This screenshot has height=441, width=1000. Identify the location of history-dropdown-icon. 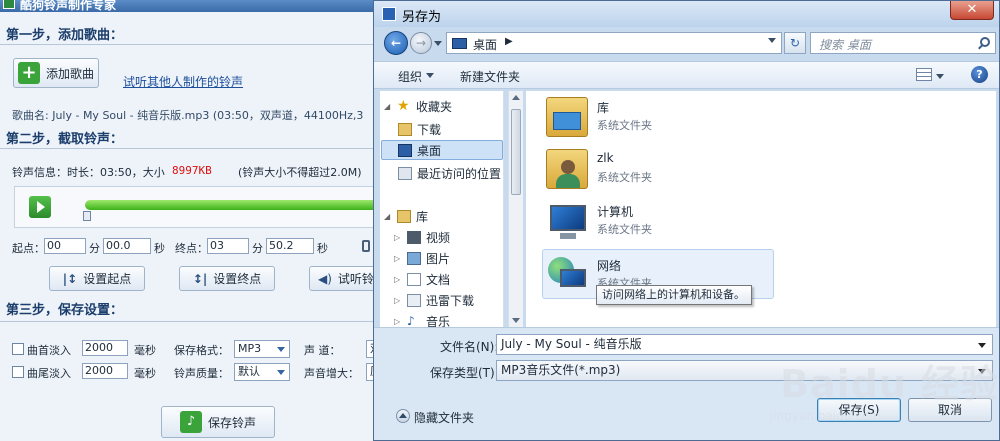
(438, 43).